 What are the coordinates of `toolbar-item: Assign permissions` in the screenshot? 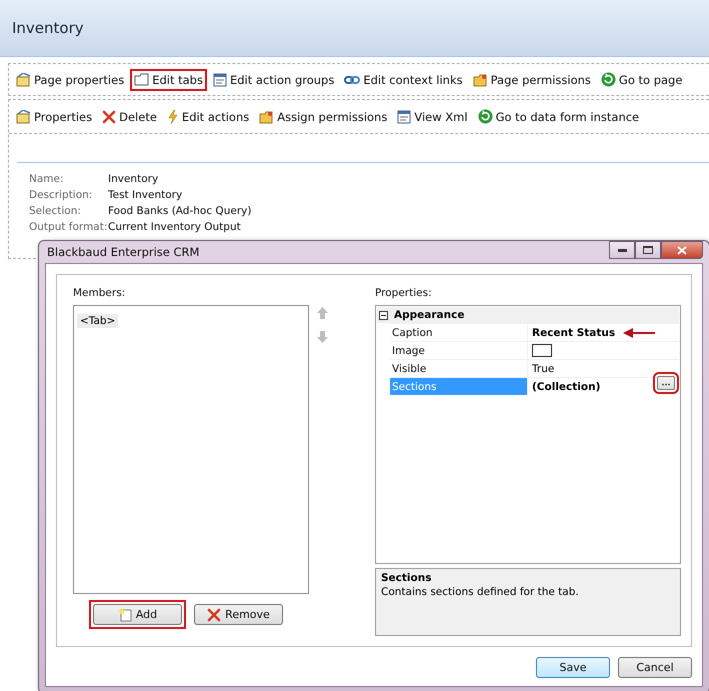 It's located at (323, 117).